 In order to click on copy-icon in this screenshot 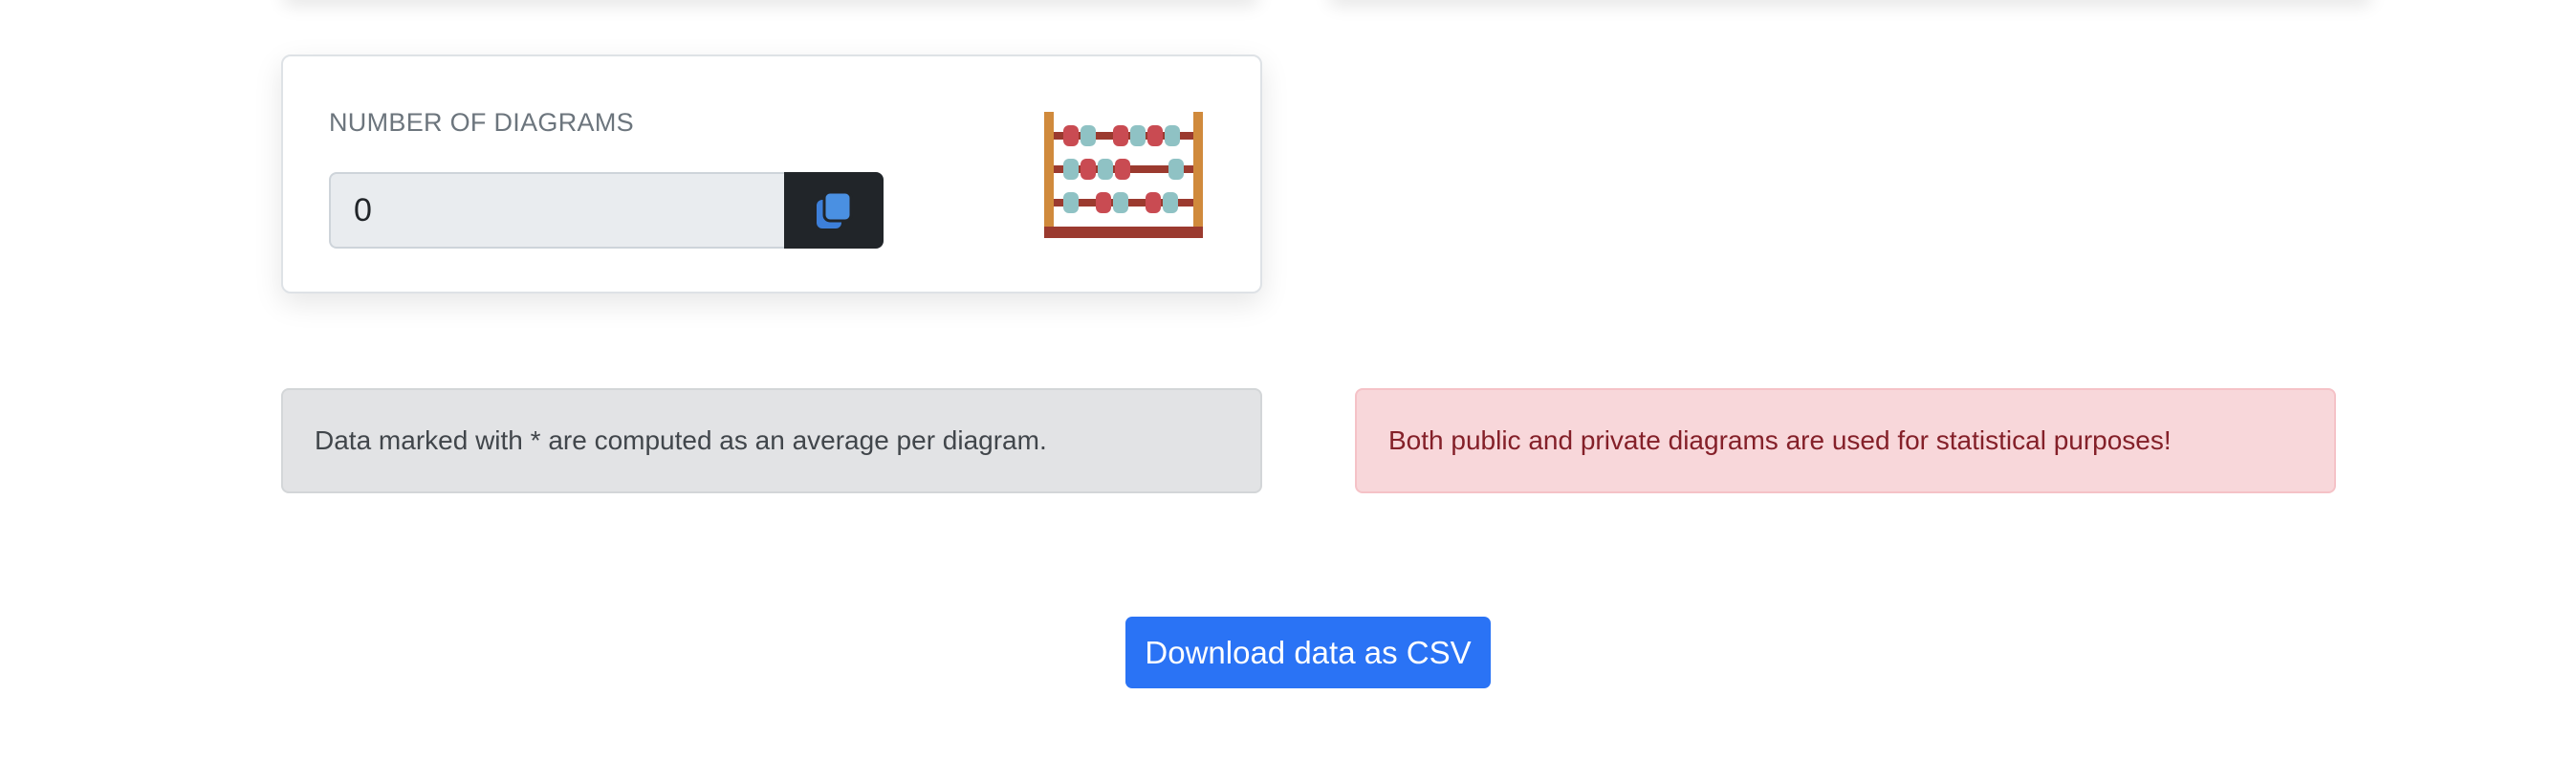, I will do `click(835, 209)`.